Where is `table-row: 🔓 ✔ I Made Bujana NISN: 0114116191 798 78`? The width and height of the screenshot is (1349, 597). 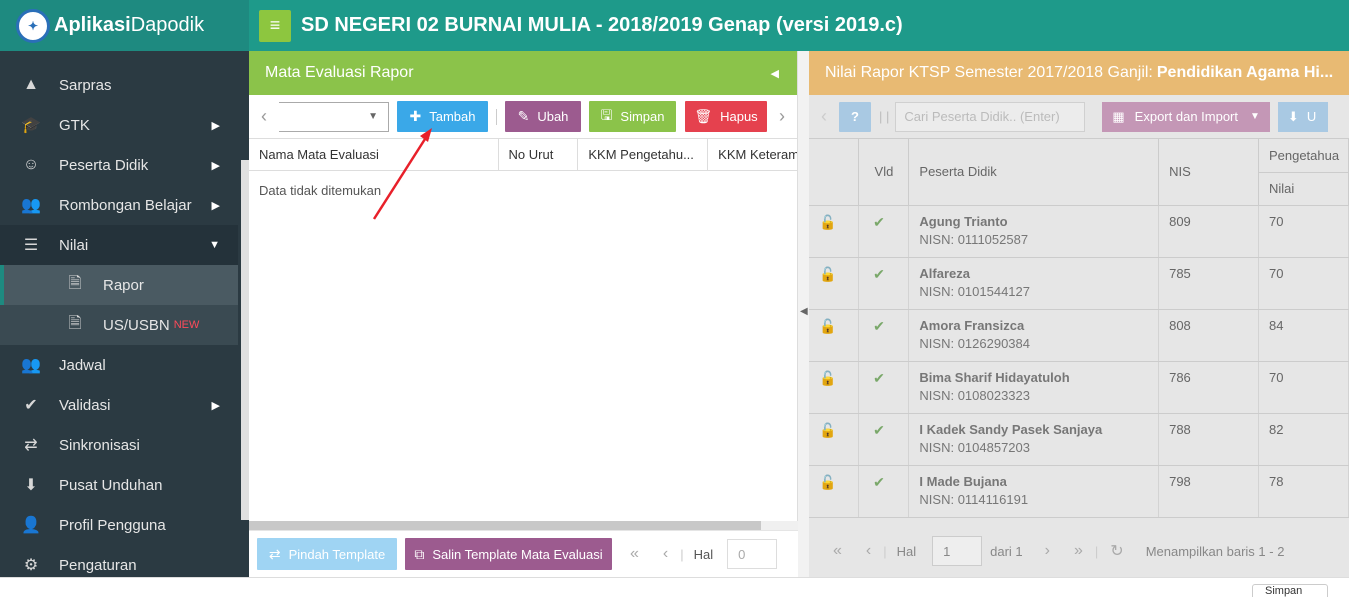
table-row: 🔓 ✔ I Made Bujana NISN: 0114116191 798 78 is located at coordinates (1079, 491).